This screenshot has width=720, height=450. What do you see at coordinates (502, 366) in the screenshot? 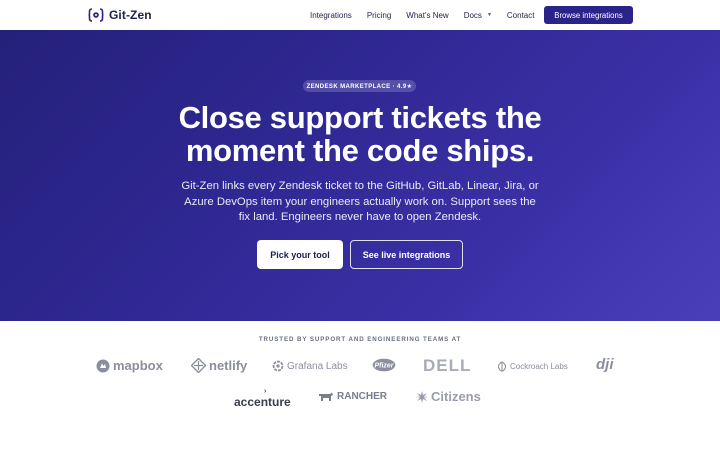
I see `cockroach-icon` at bounding box center [502, 366].